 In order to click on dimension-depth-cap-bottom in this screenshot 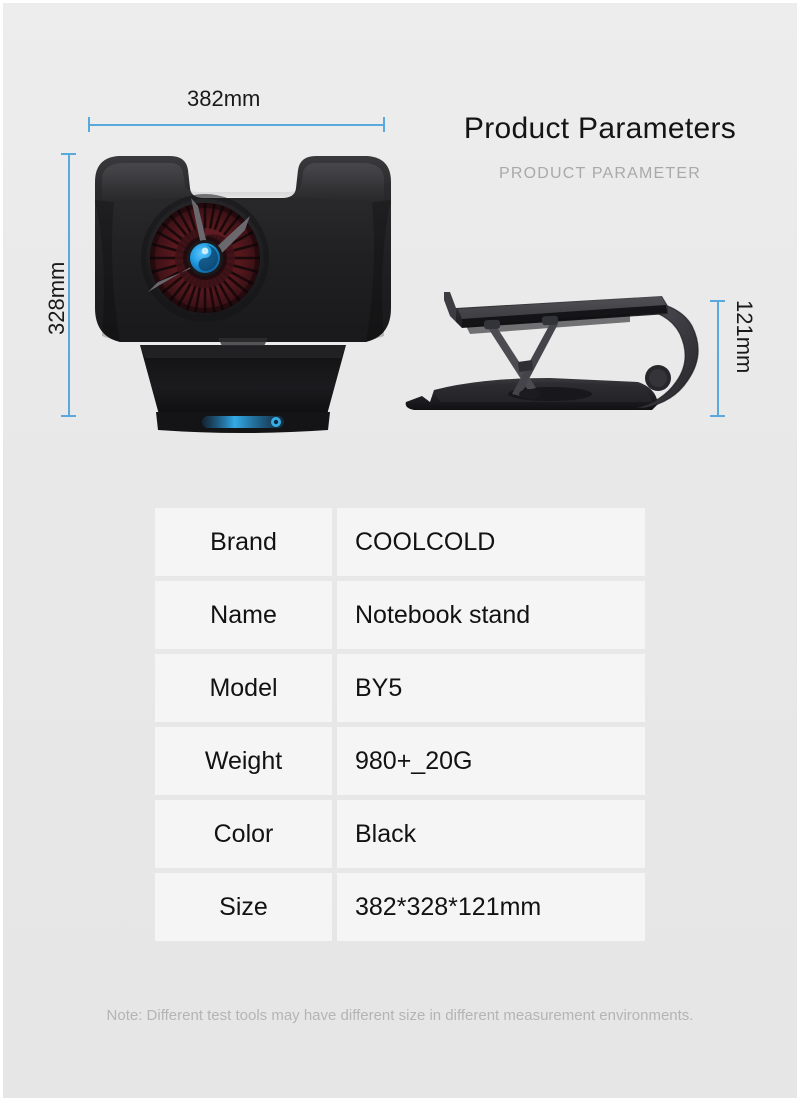, I will do `click(717, 416)`.